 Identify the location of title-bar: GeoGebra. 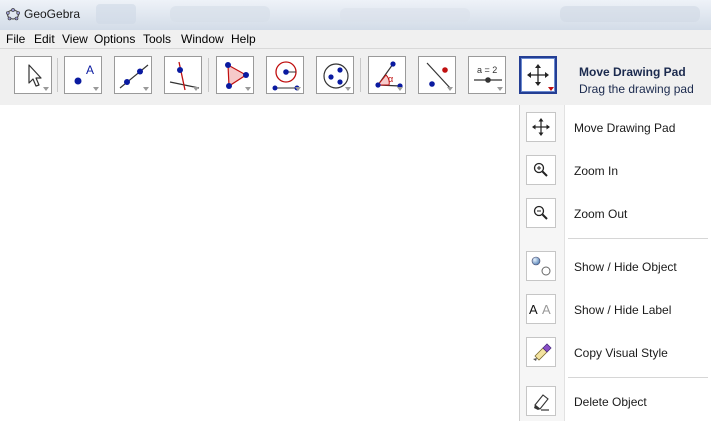
(355, 15).